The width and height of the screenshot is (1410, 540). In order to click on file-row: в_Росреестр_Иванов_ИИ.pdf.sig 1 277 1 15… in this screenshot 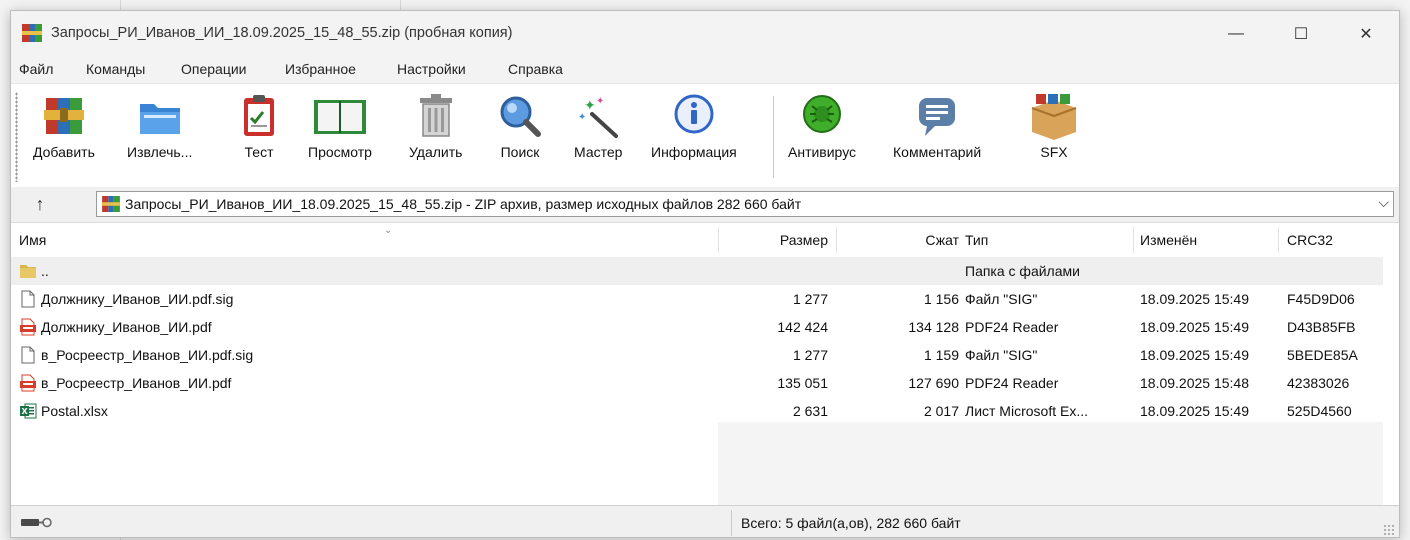, I will do `click(697, 355)`.